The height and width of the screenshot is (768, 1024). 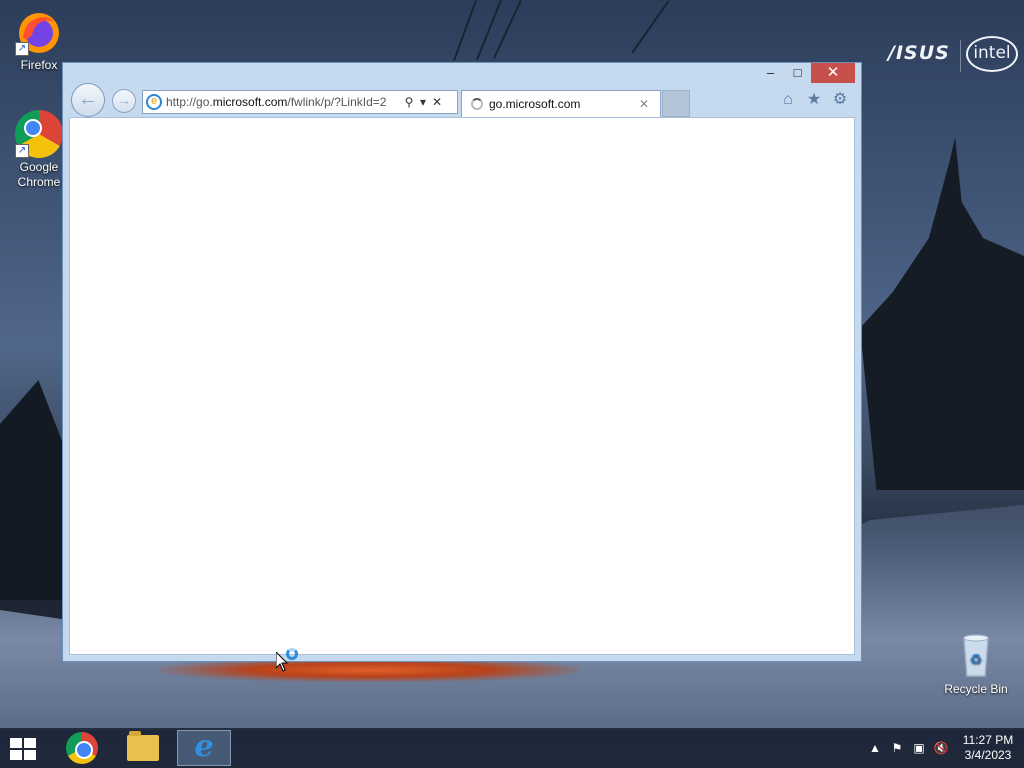 I want to click on system-tray: ▲ ⚑ ▣ 🔇 11:27 PM 3/4/2023, so click(x=944, y=748).